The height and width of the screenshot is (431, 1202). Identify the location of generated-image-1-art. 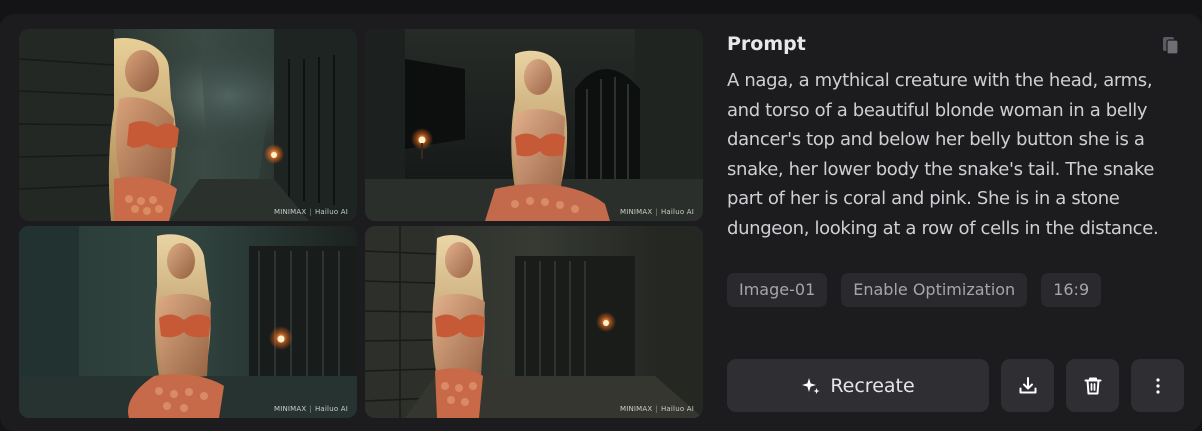
(188, 125).